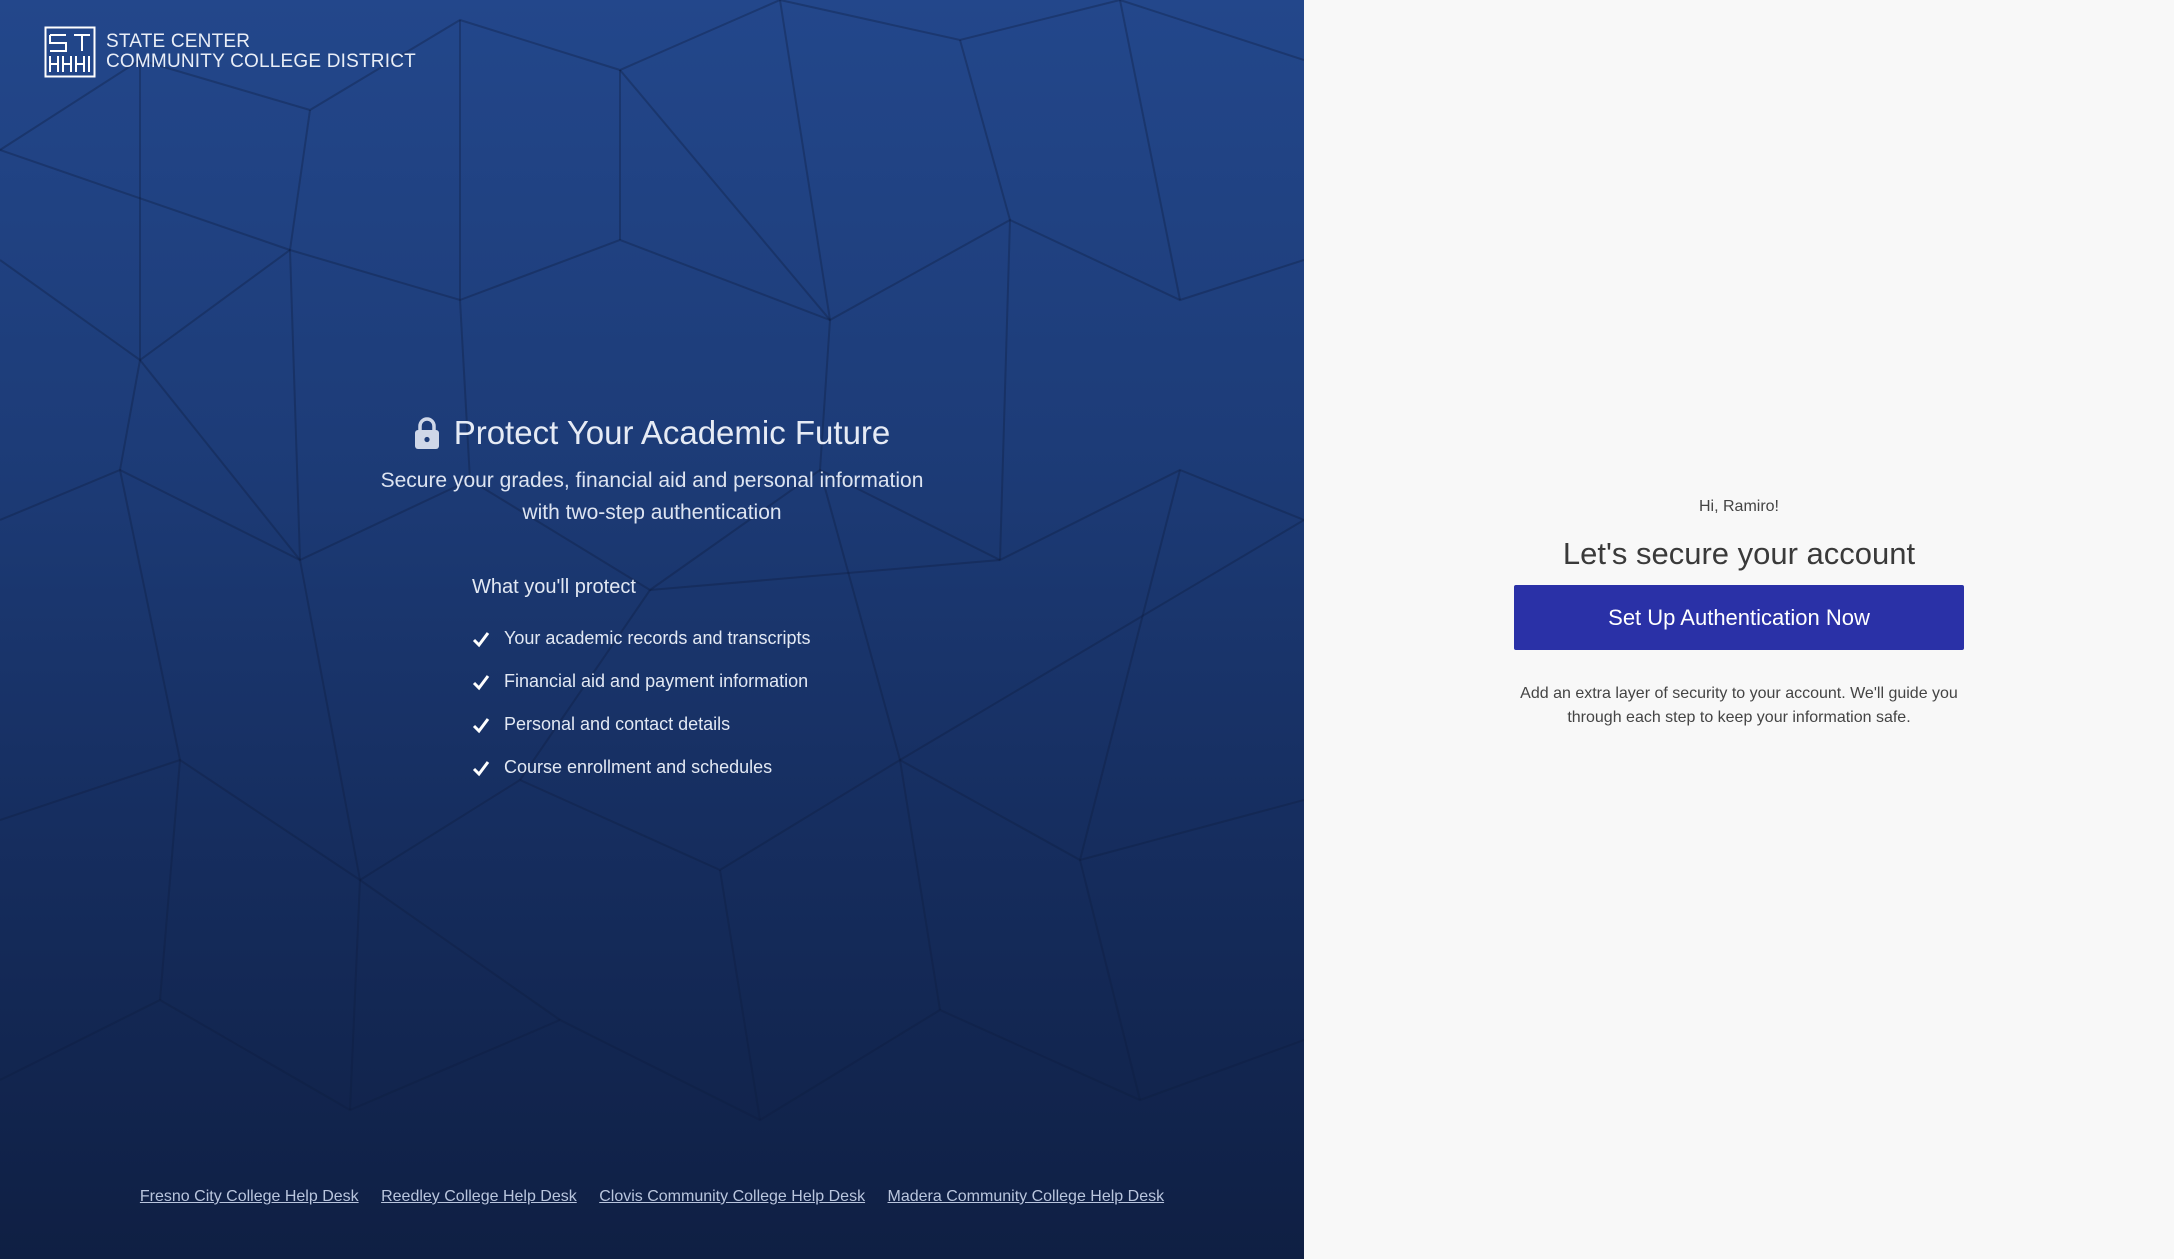  What do you see at coordinates (479, 1196) in the screenshot?
I see `help-desk-link-reedley: Reedley College Help Desk` at bounding box center [479, 1196].